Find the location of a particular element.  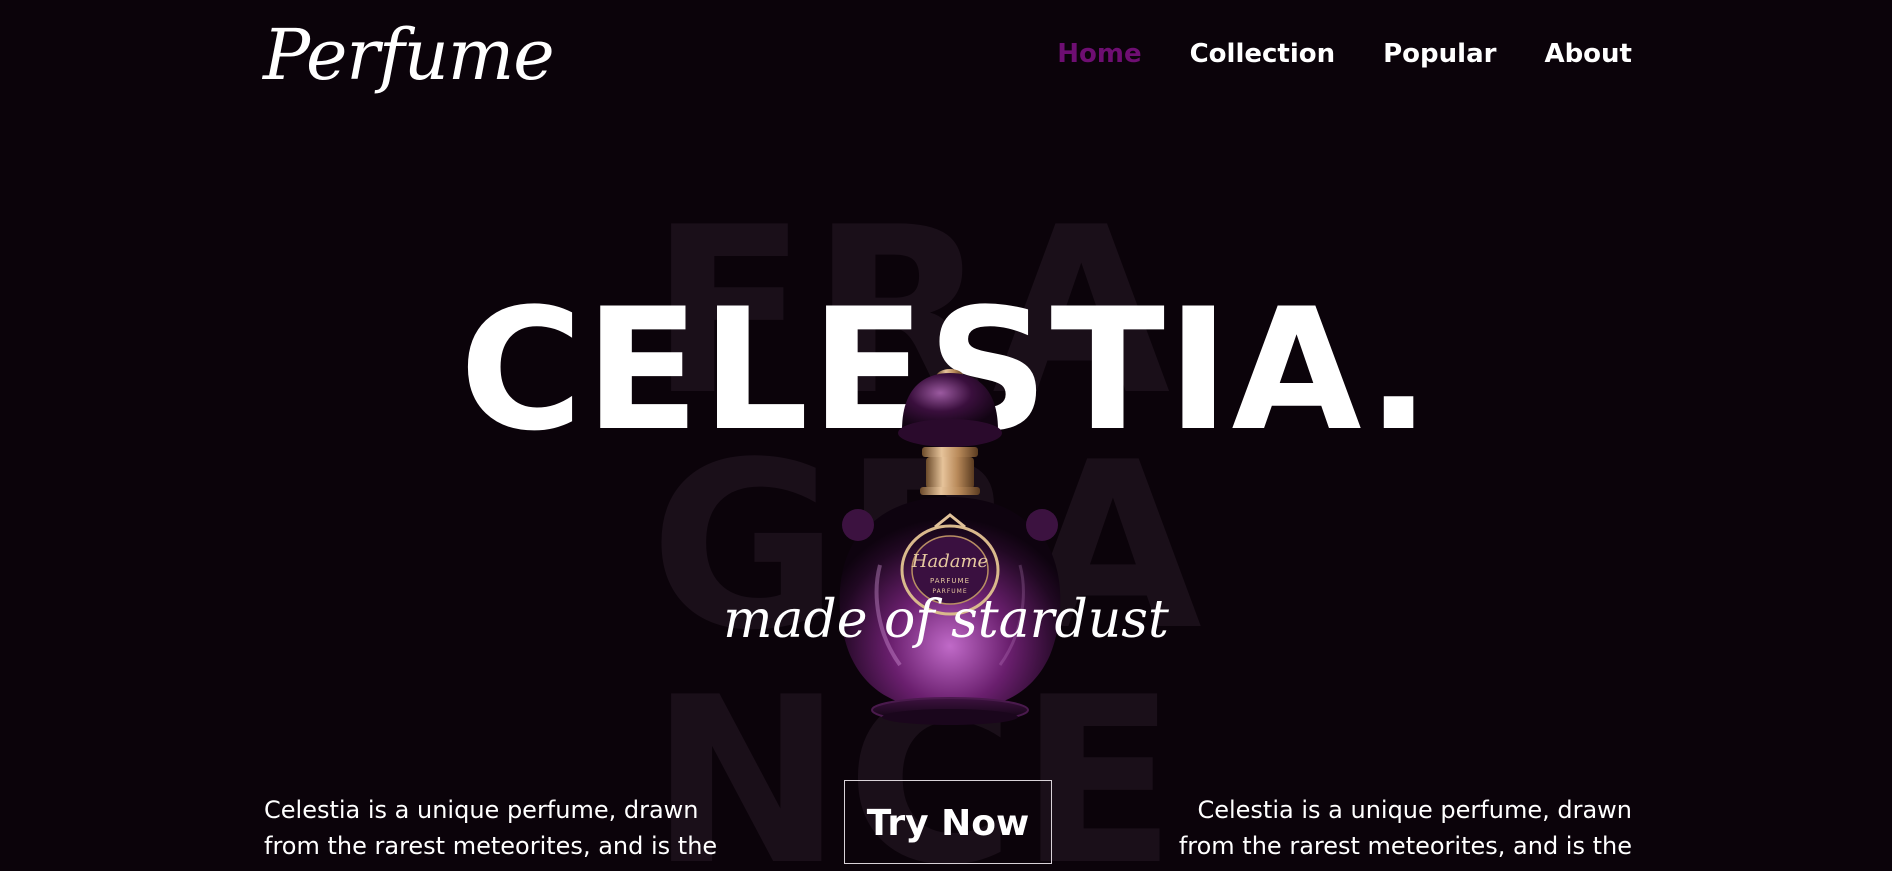

nav-item-about: About is located at coordinates (1588, 54).